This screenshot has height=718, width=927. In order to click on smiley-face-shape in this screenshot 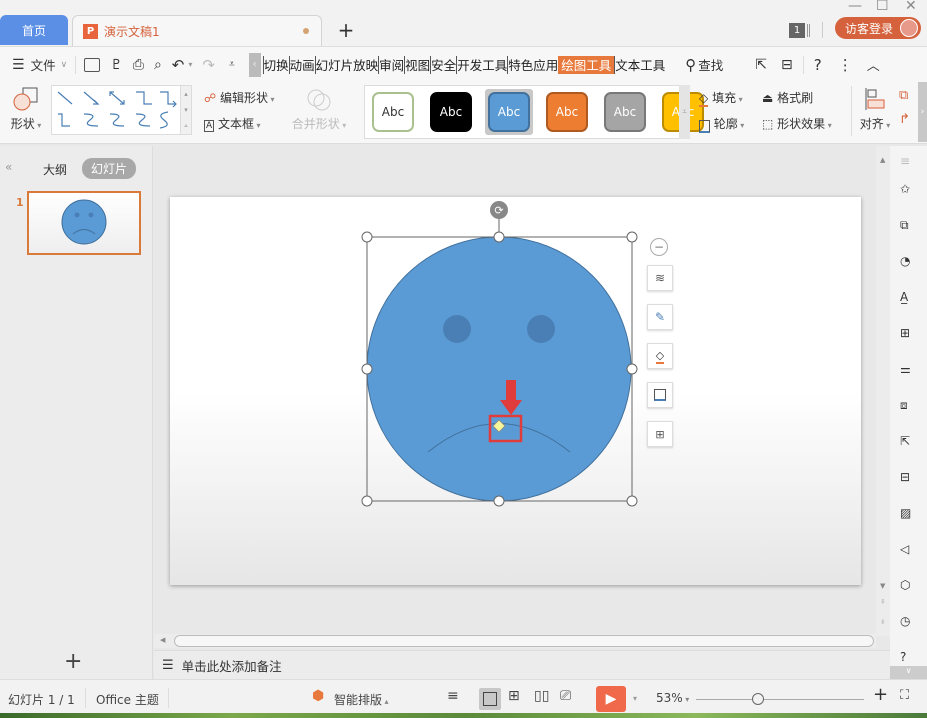, I will do `click(499, 369)`.